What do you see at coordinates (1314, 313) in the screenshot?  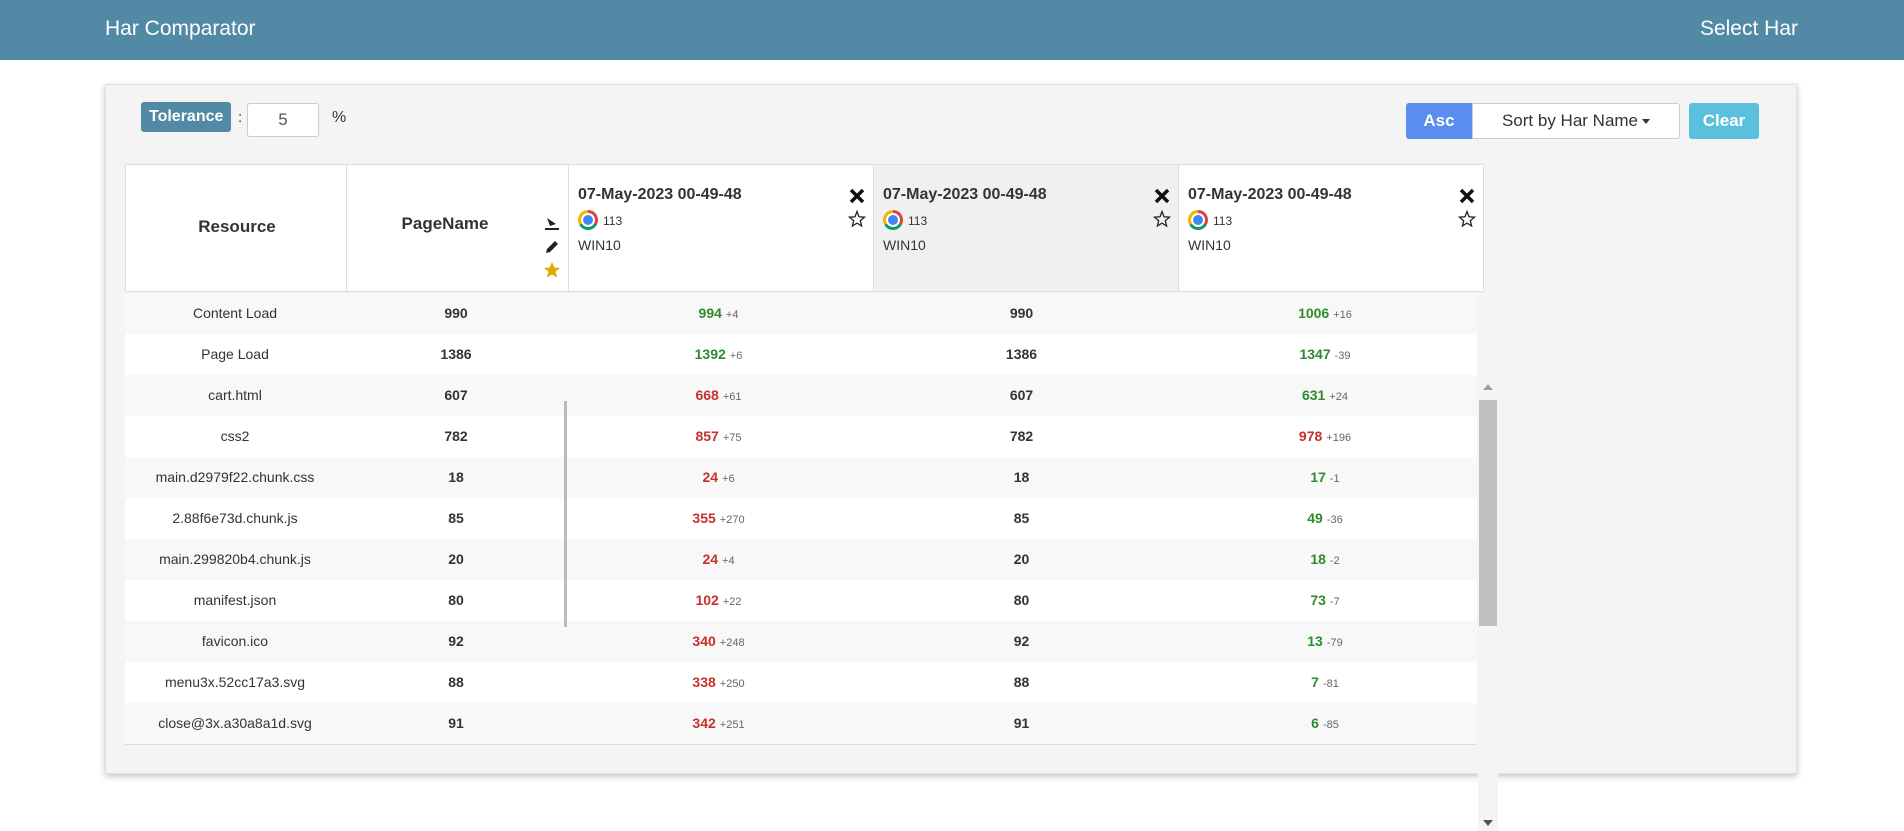 I see `har-3-value: 1006` at bounding box center [1314, 313].